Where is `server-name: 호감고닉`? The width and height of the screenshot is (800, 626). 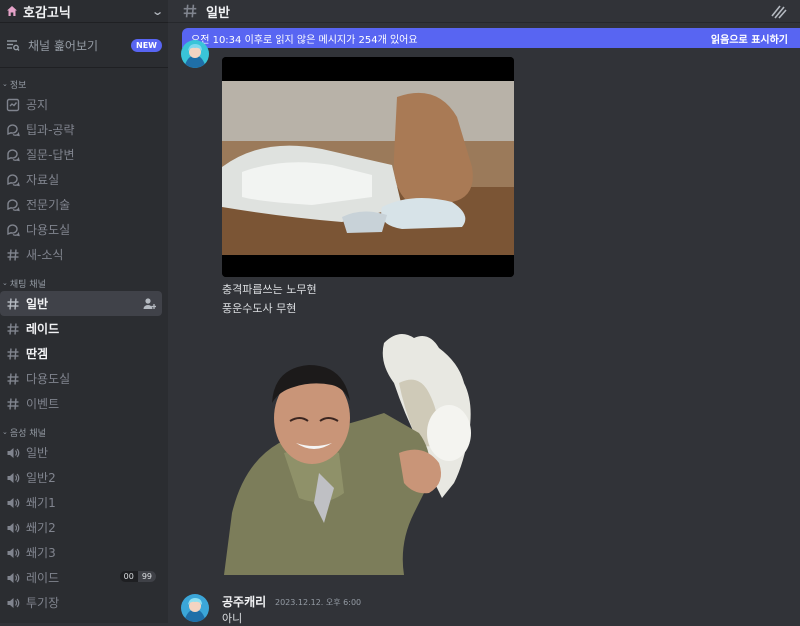
server-name: 호감고닉 is located at coordinates (47, 13).